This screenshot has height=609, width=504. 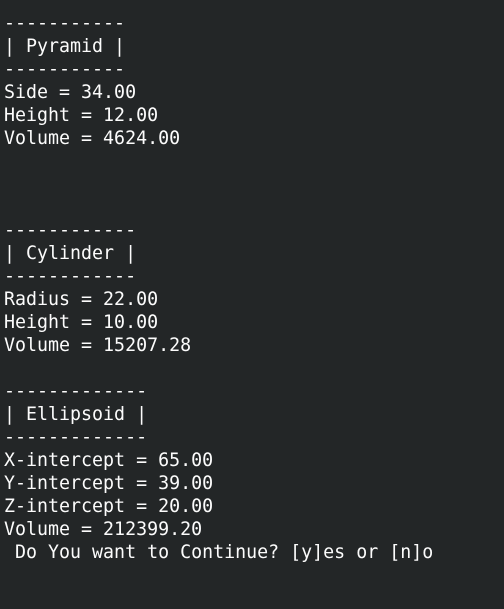 What do you see at coordinates (76, 437) in the screenshot?
I see `ellipsoid-bottom-rule: -------------` at bounding box center [76, 437].